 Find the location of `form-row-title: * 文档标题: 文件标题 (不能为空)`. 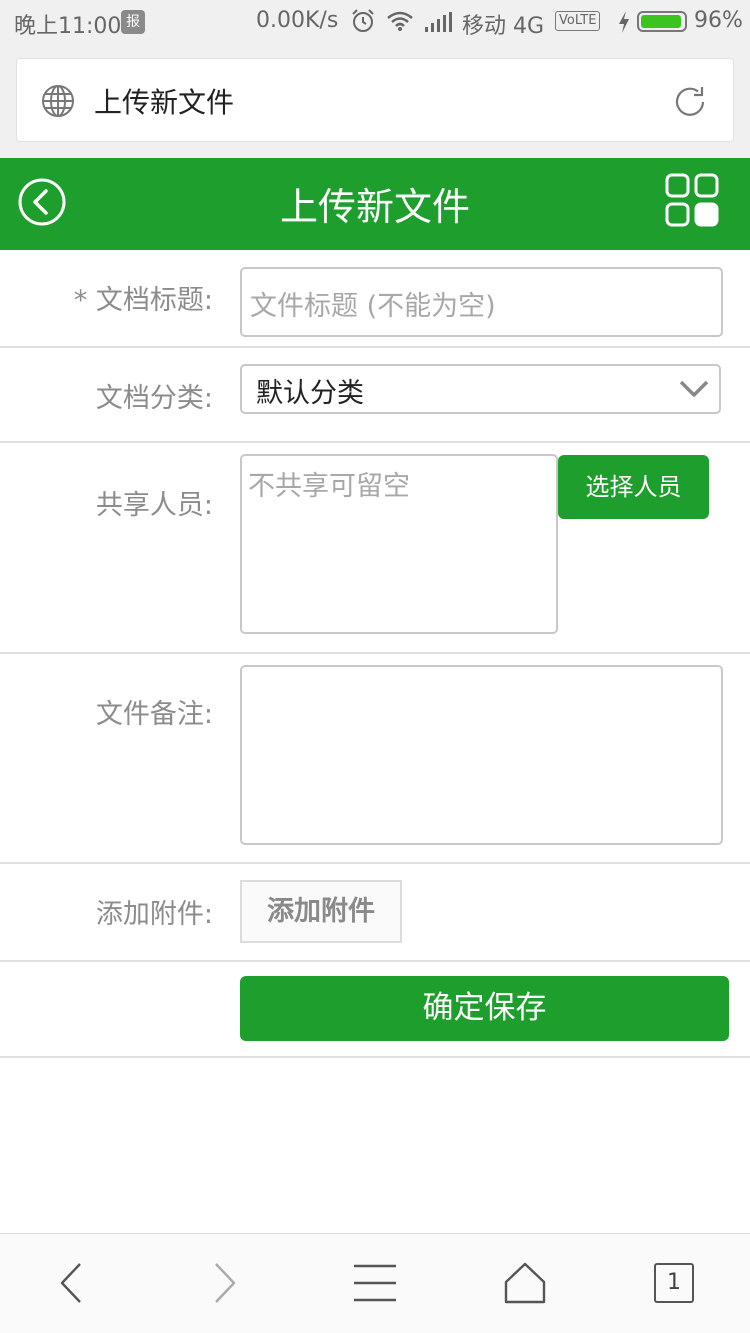

form-row-title: * 文档标题: 文件标题 (不能为空) is located at coordinates (375, 299).